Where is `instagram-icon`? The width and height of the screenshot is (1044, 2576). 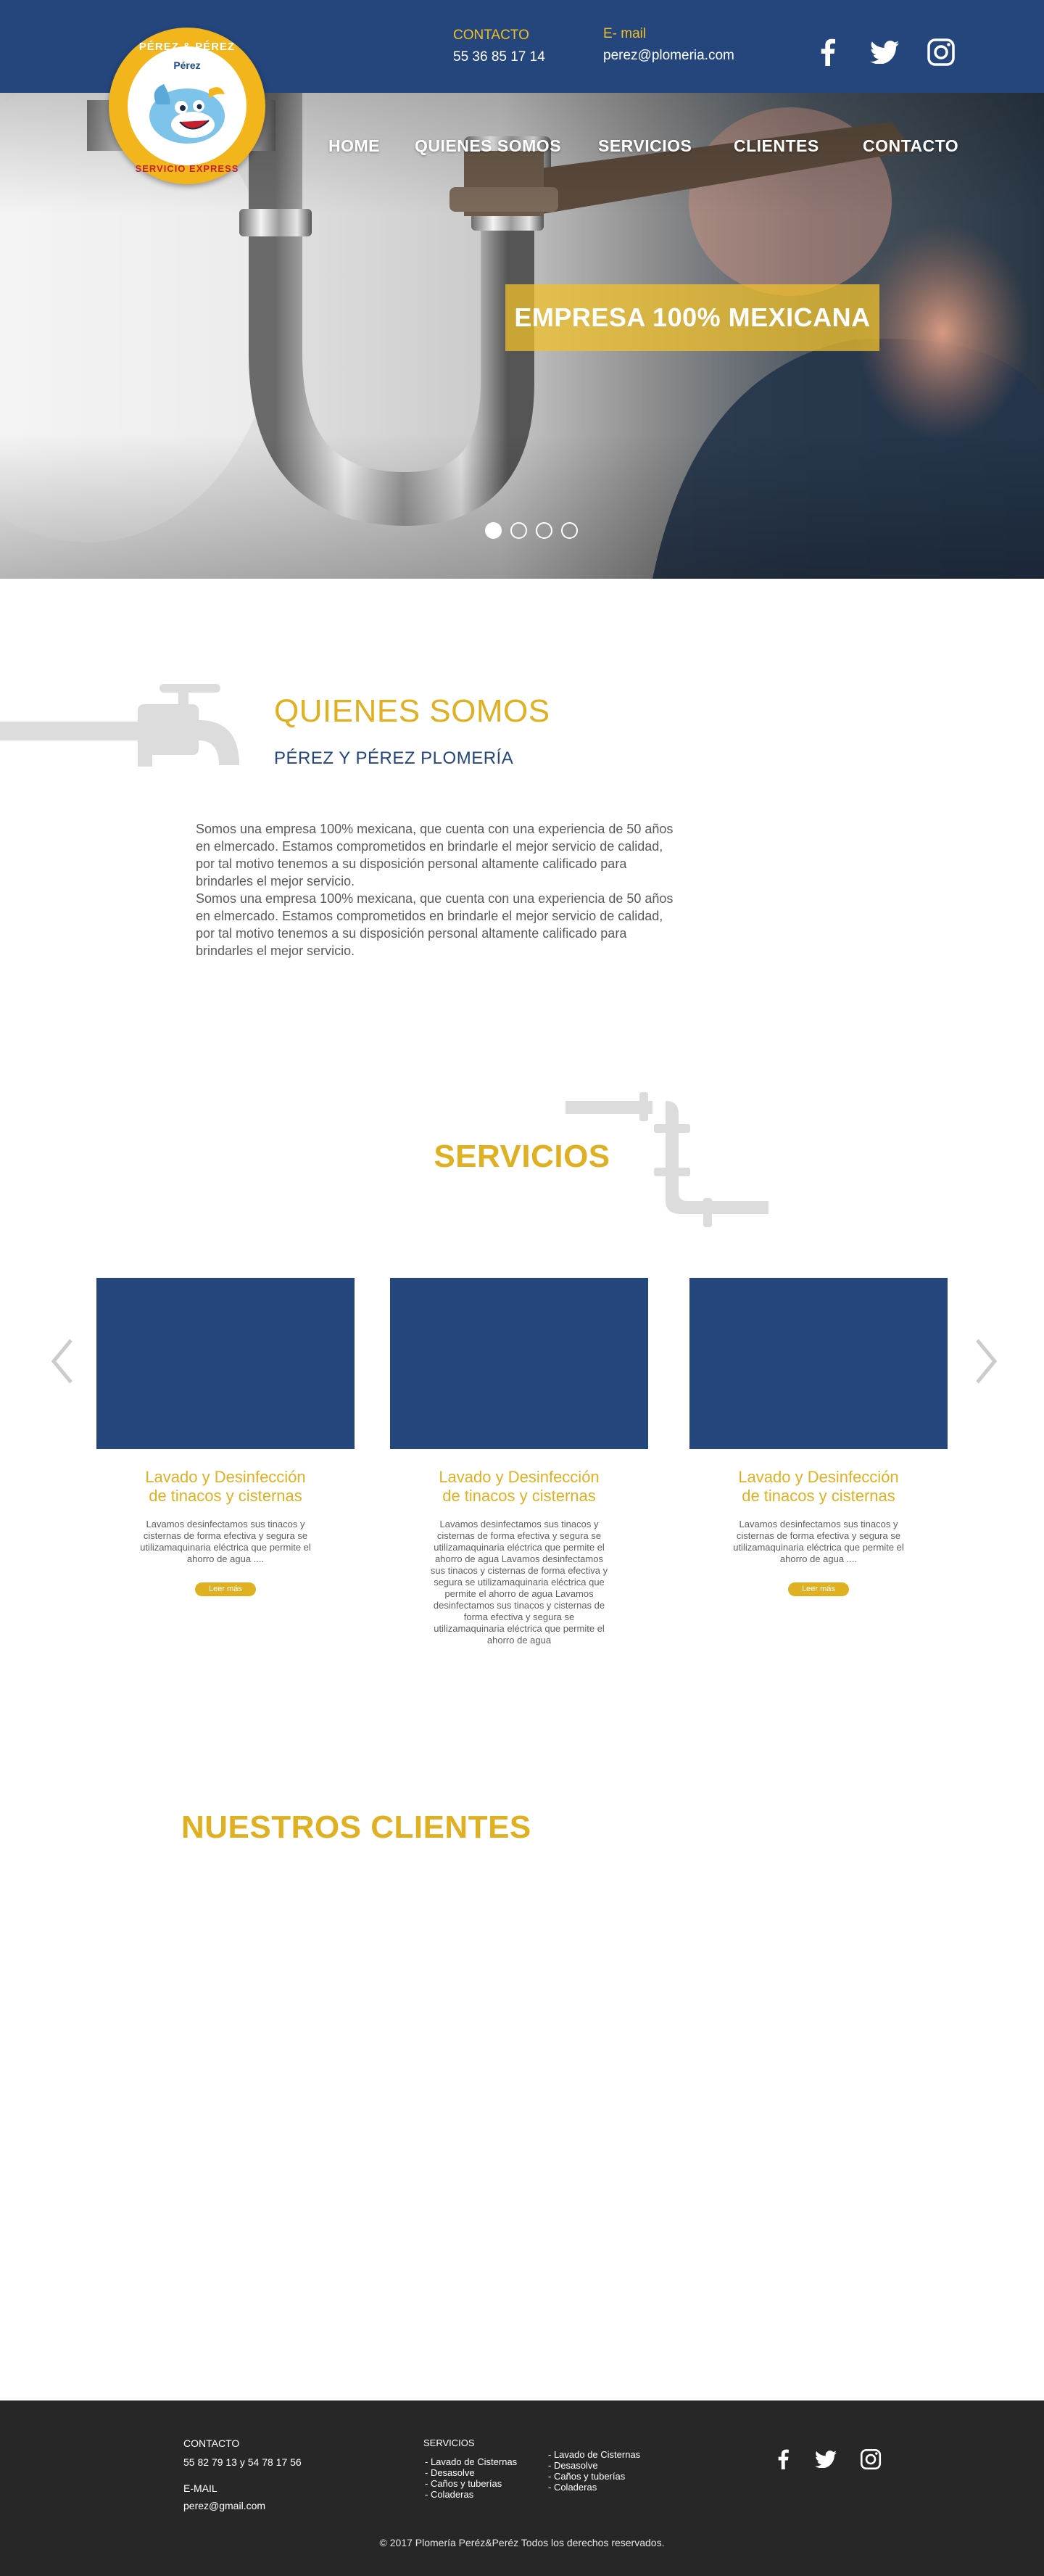 instagram-icon is located at coordinates (941, 52).